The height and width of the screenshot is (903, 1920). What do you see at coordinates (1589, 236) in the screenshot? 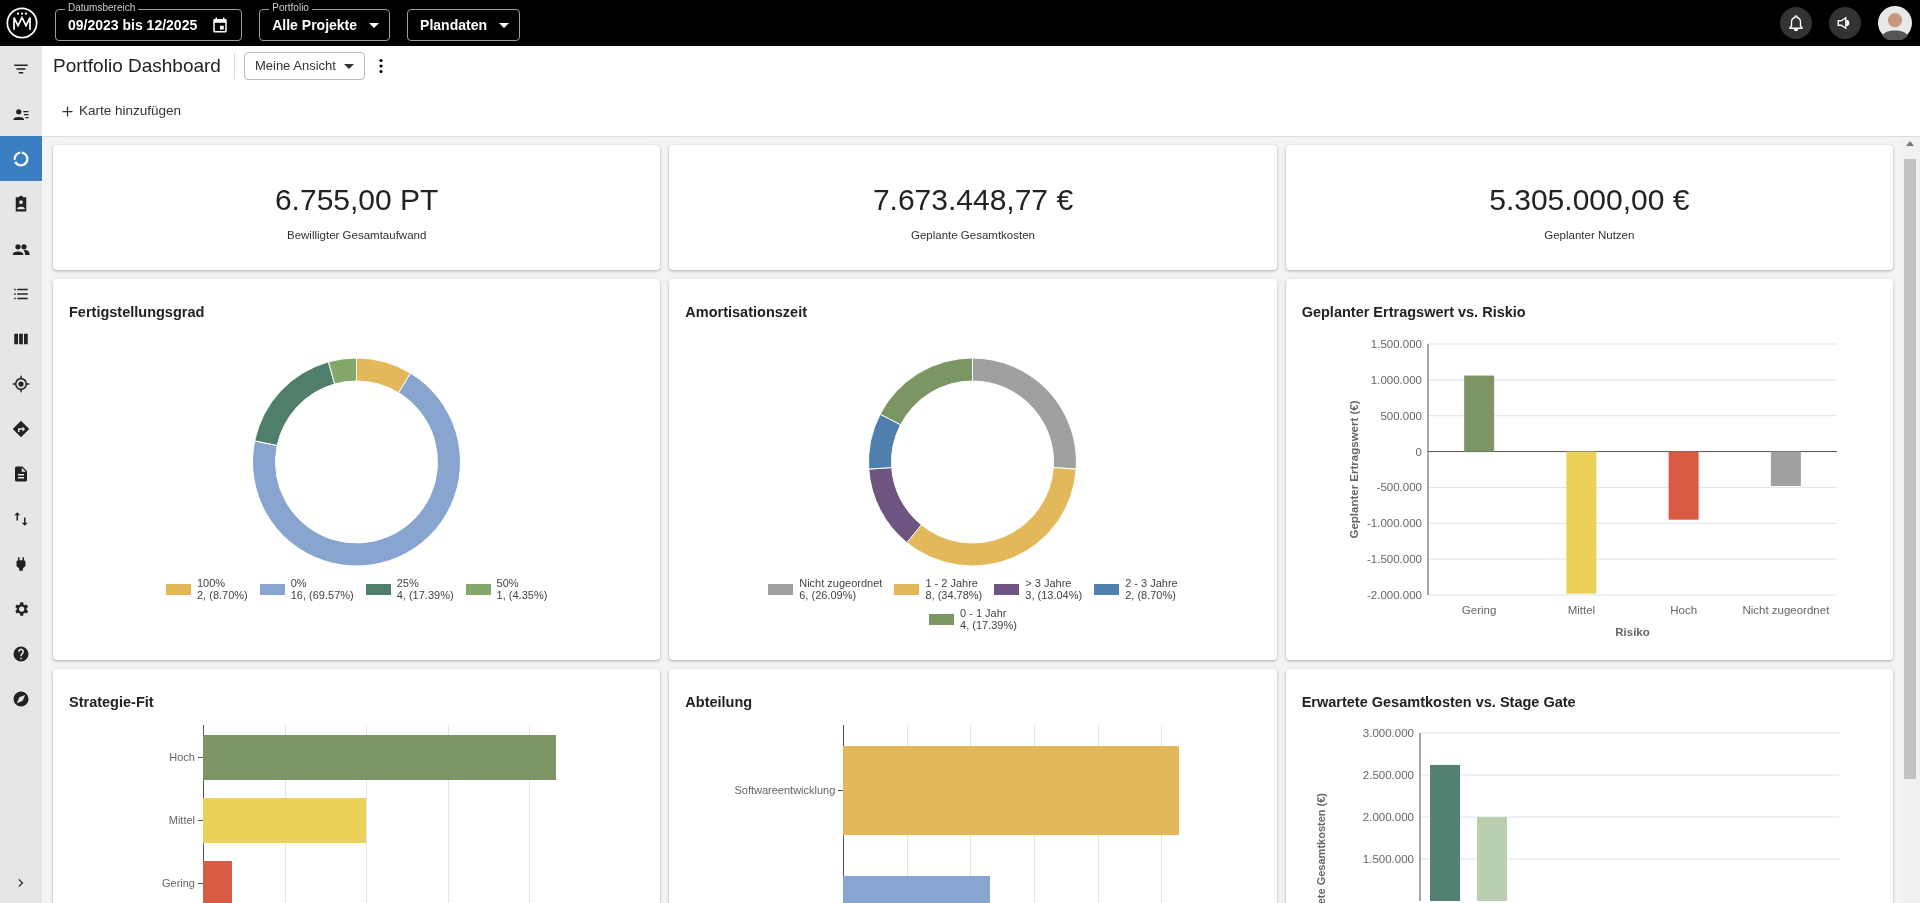
I see `kpi-label: Geplanter Nutzen` at bounding box center [1589, 236].